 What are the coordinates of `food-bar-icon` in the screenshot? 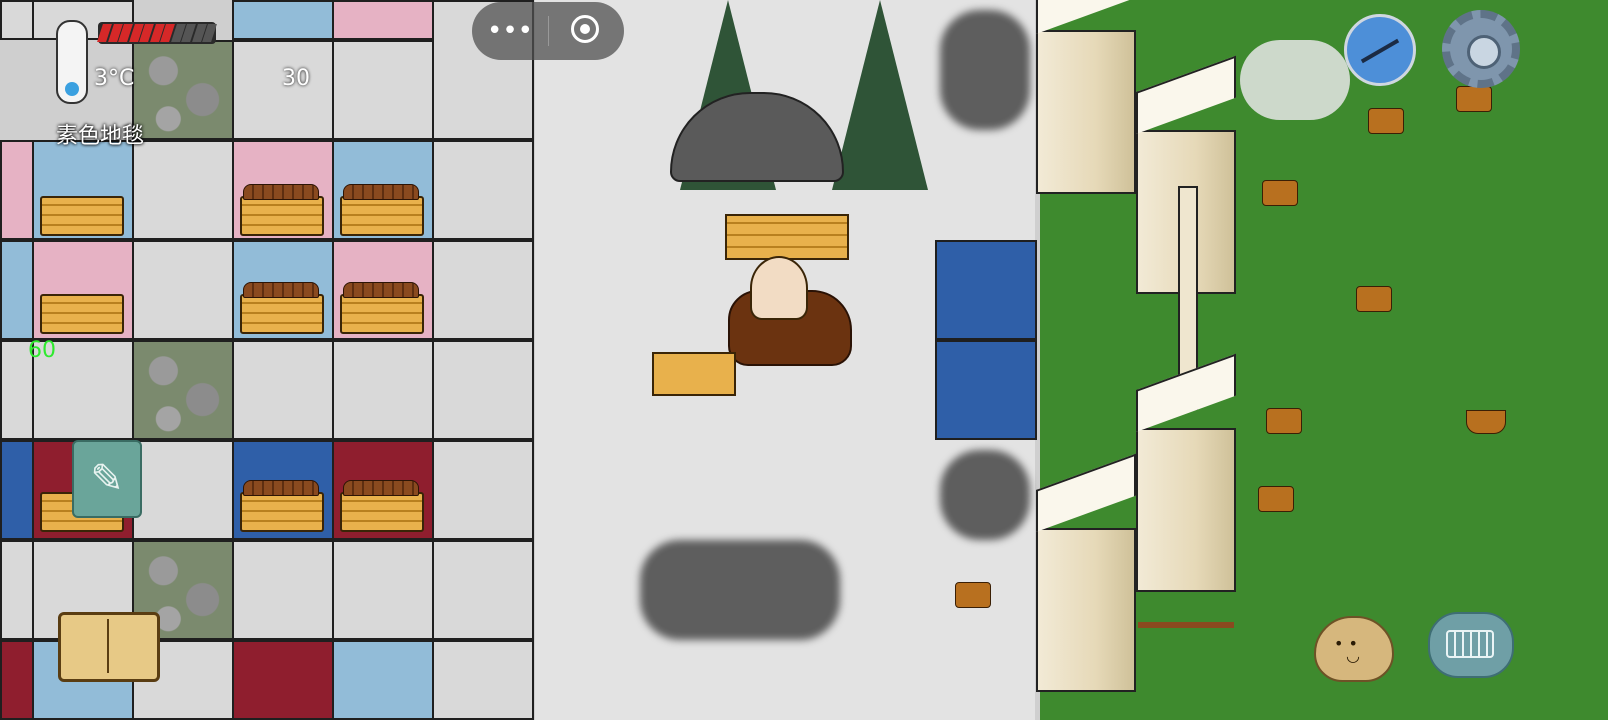 It's located at (157, 33).